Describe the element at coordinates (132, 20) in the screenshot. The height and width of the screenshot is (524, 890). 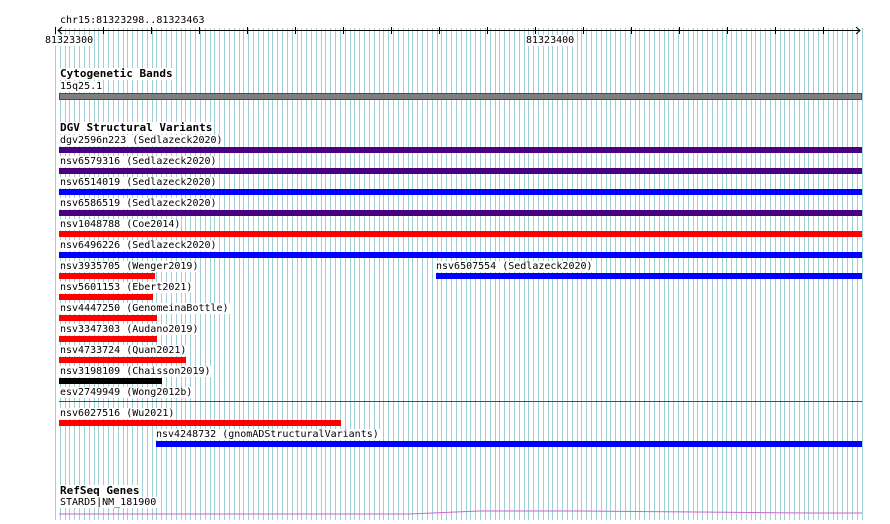
I see `location-label: chr15:81323298..81323463` at that location.